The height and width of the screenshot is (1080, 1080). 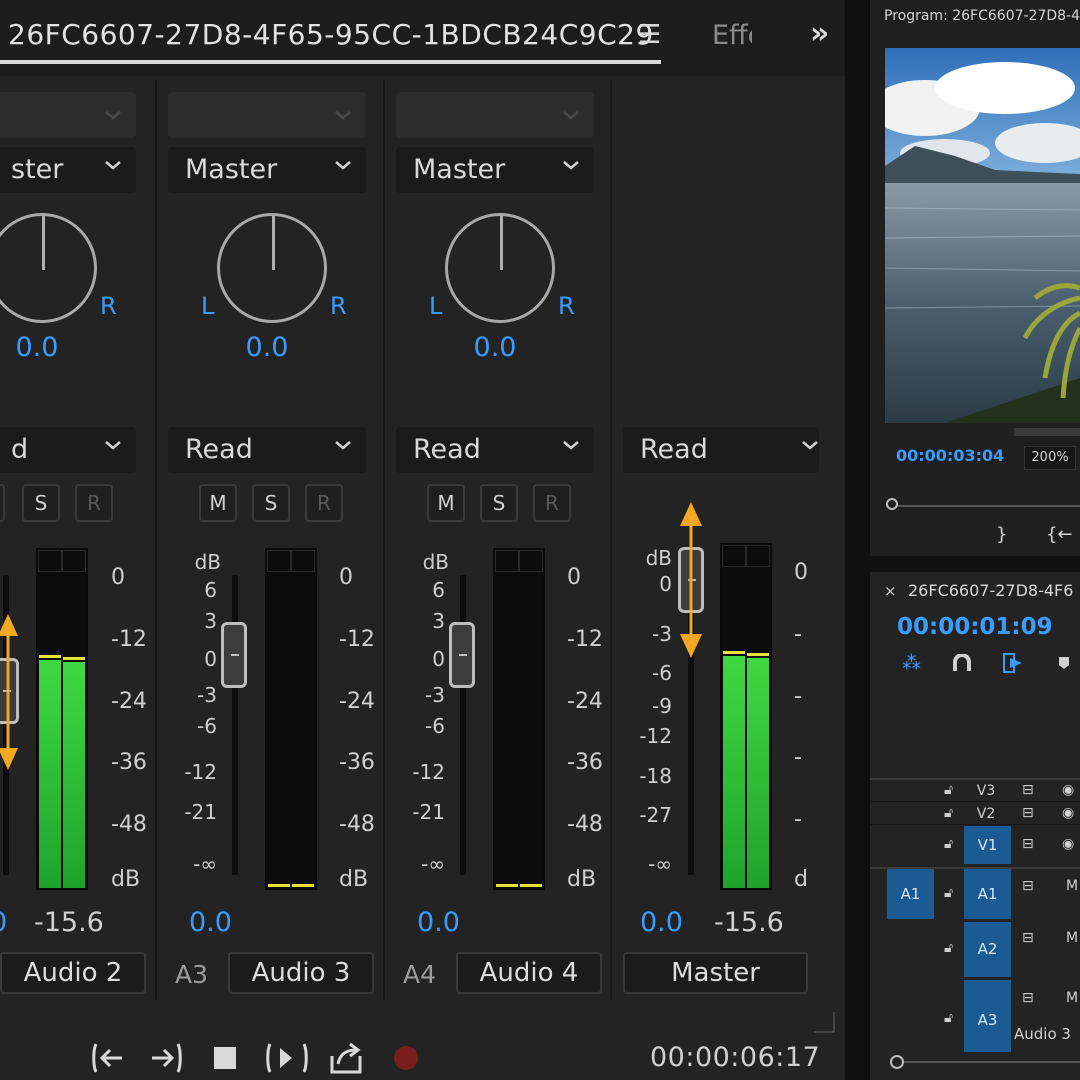 What do you see at coordinates (1064, 663) in the screenshot?
I see `marker-icon` at bounding box center [1064, 663].